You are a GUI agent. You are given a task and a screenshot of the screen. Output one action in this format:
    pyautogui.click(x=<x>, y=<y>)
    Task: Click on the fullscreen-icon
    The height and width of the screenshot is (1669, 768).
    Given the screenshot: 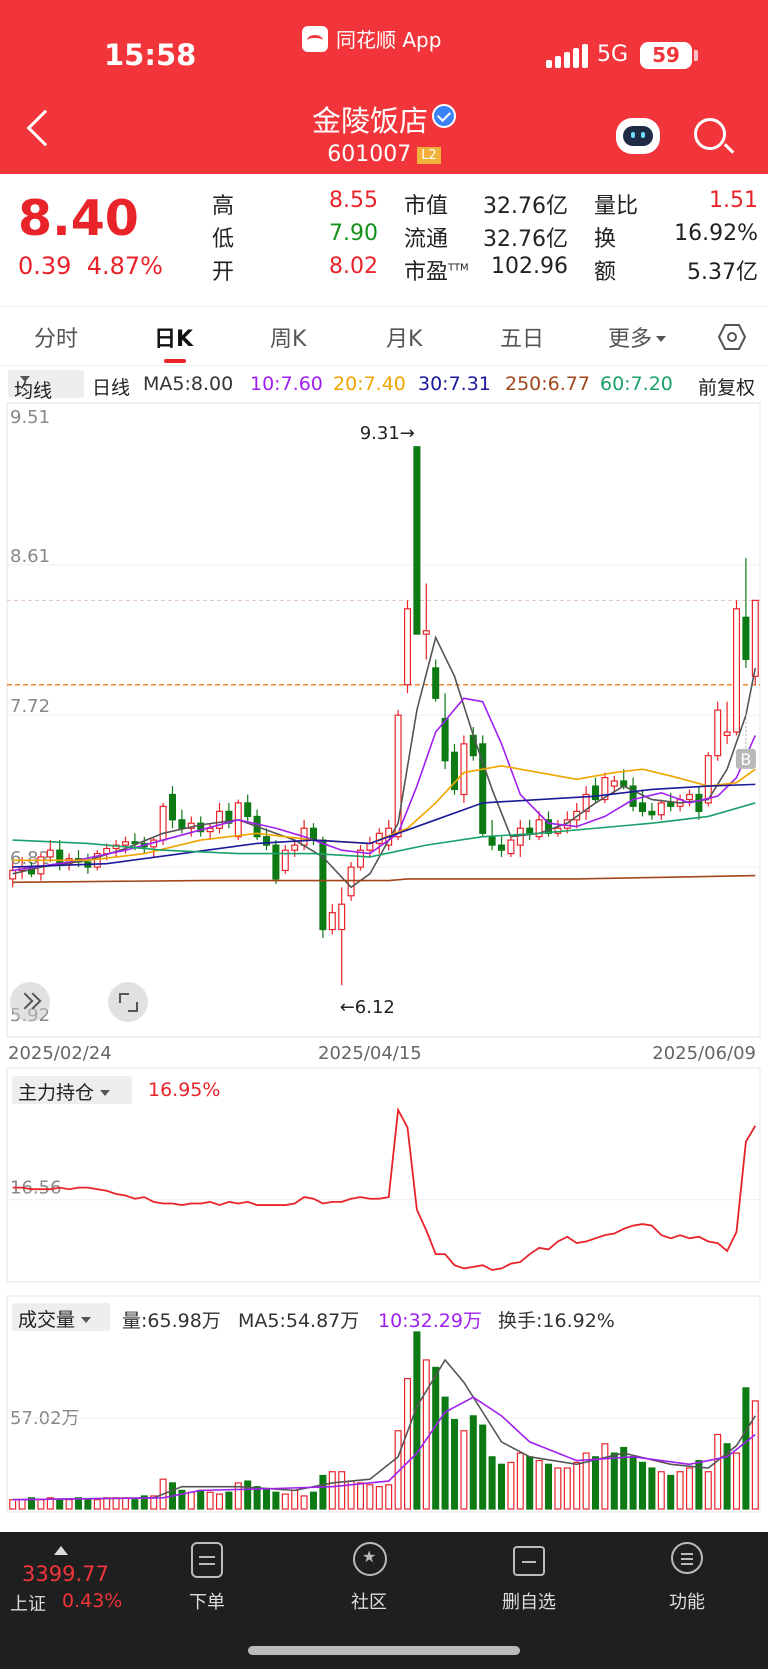 What is the action you would take?
    pyautogui.click(x=128, y=1002)
    